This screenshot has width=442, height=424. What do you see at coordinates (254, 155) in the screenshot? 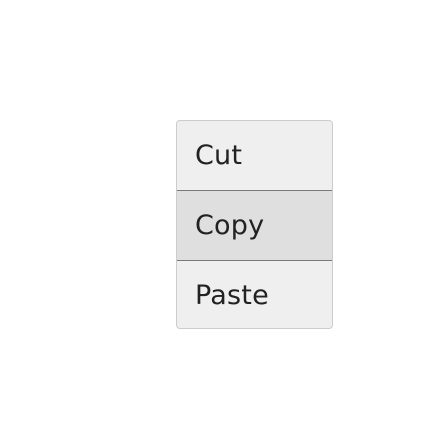
I see `menu-item-cut: Cut` at bounding box center [254, 155].